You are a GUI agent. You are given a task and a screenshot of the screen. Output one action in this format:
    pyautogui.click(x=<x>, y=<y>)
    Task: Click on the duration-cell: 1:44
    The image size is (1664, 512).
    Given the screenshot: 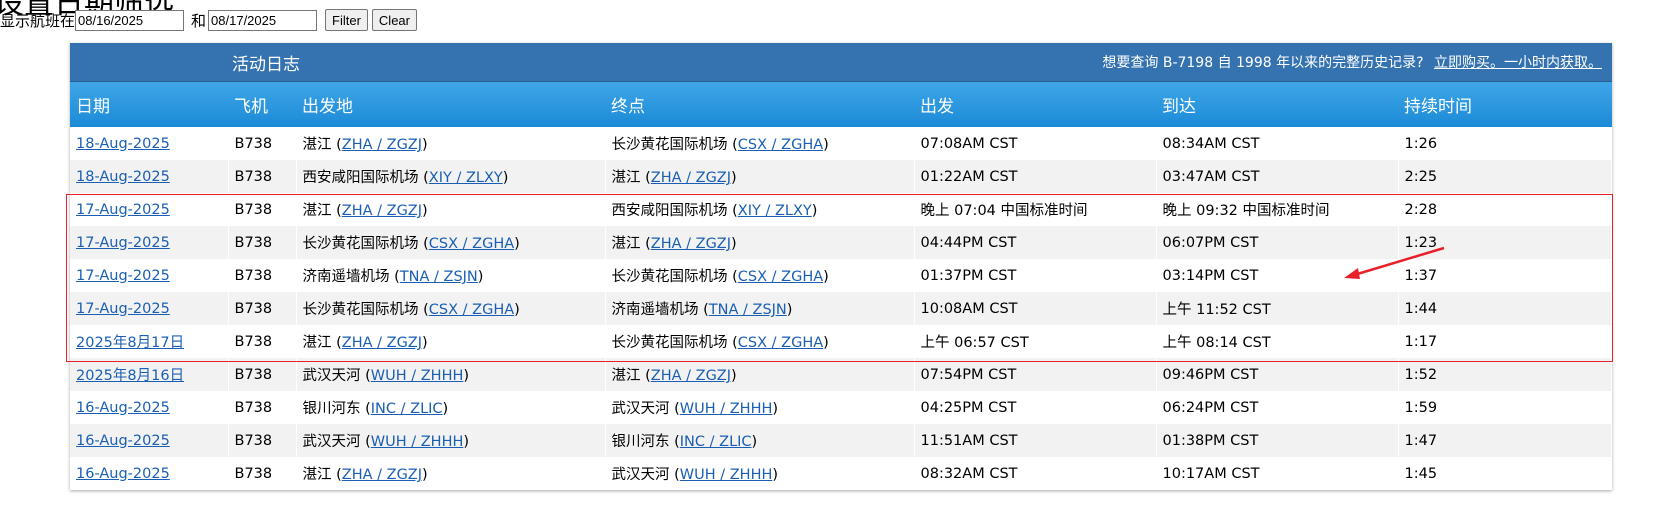 What is the action you would take?
    pyautogui.click(x=1505, y=308)
    